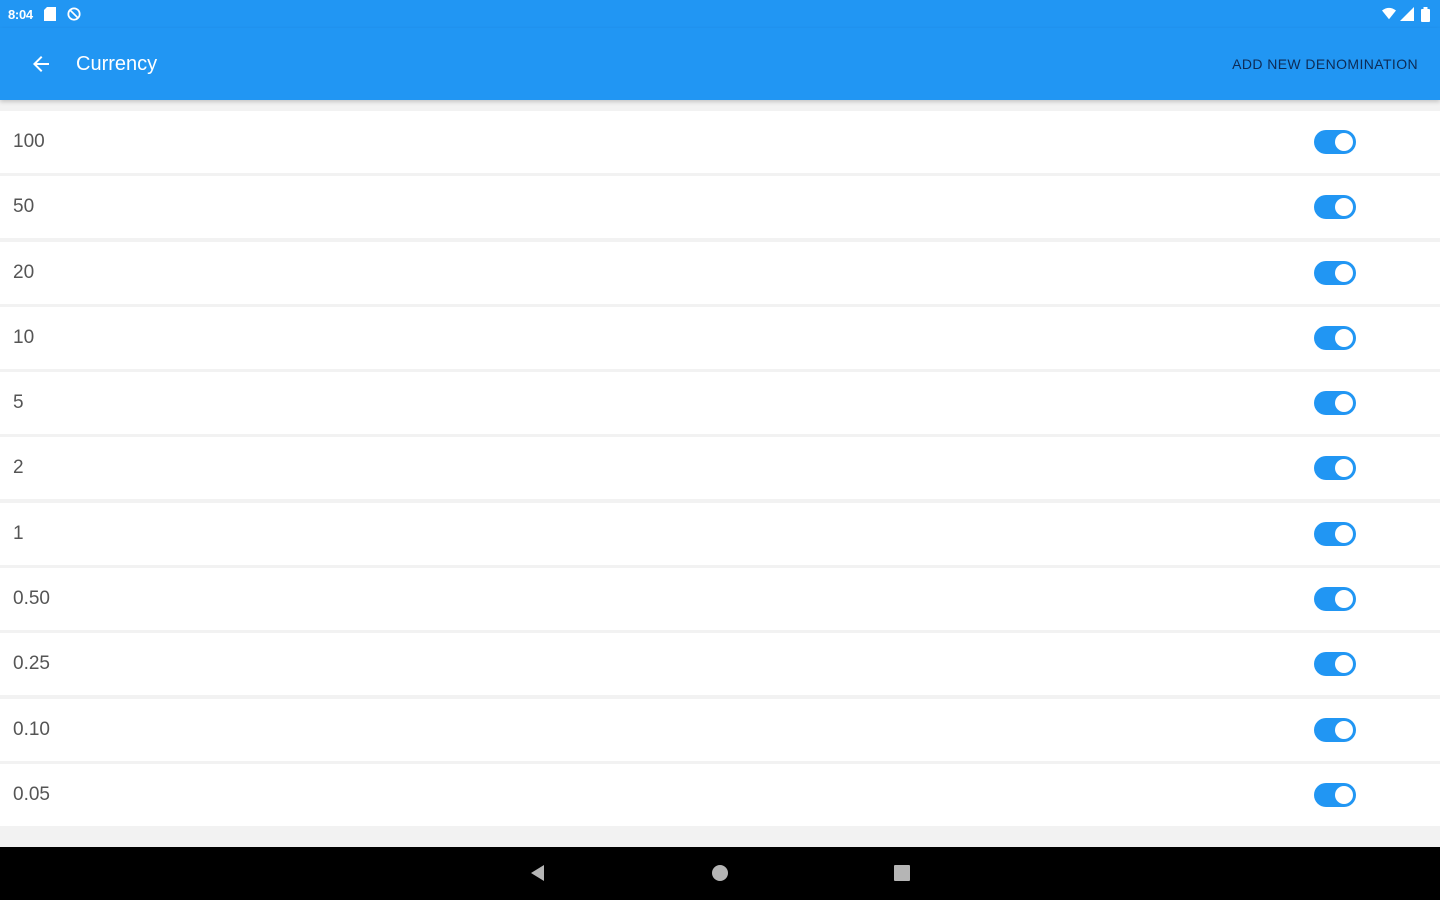  I want to click on list-item: 1, so click(720, 533).